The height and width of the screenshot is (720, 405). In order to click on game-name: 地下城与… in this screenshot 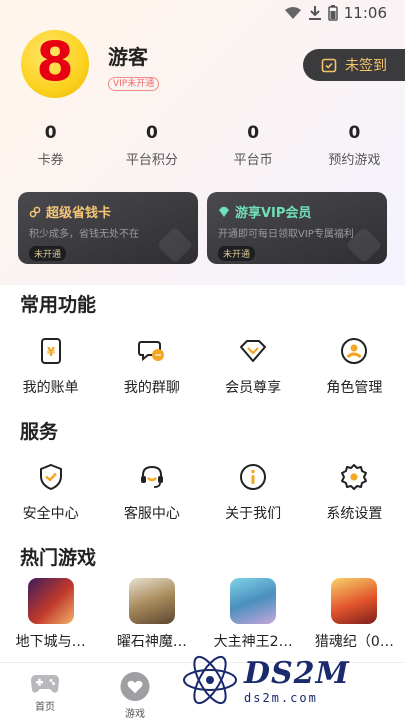, I will do `click(50, 641)`.